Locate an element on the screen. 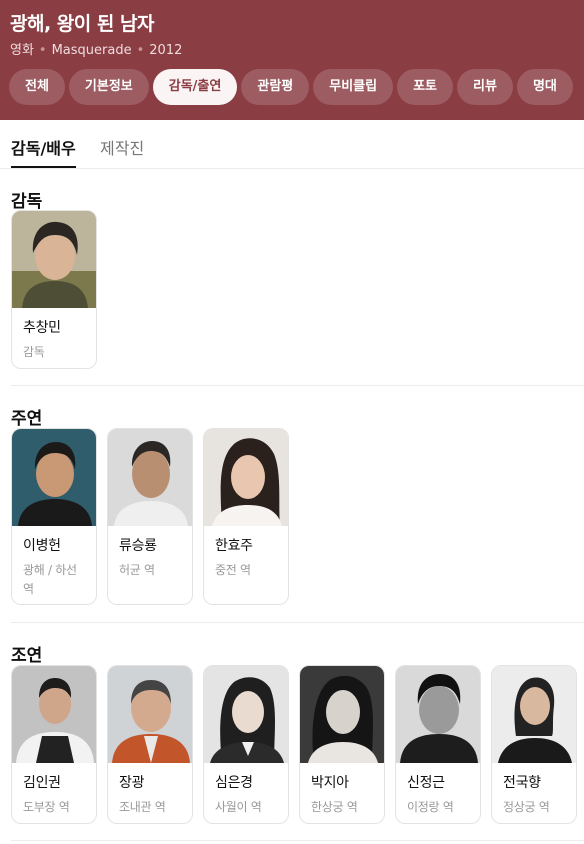  tab-photos: 포토 is located at coordinates (425, 87).